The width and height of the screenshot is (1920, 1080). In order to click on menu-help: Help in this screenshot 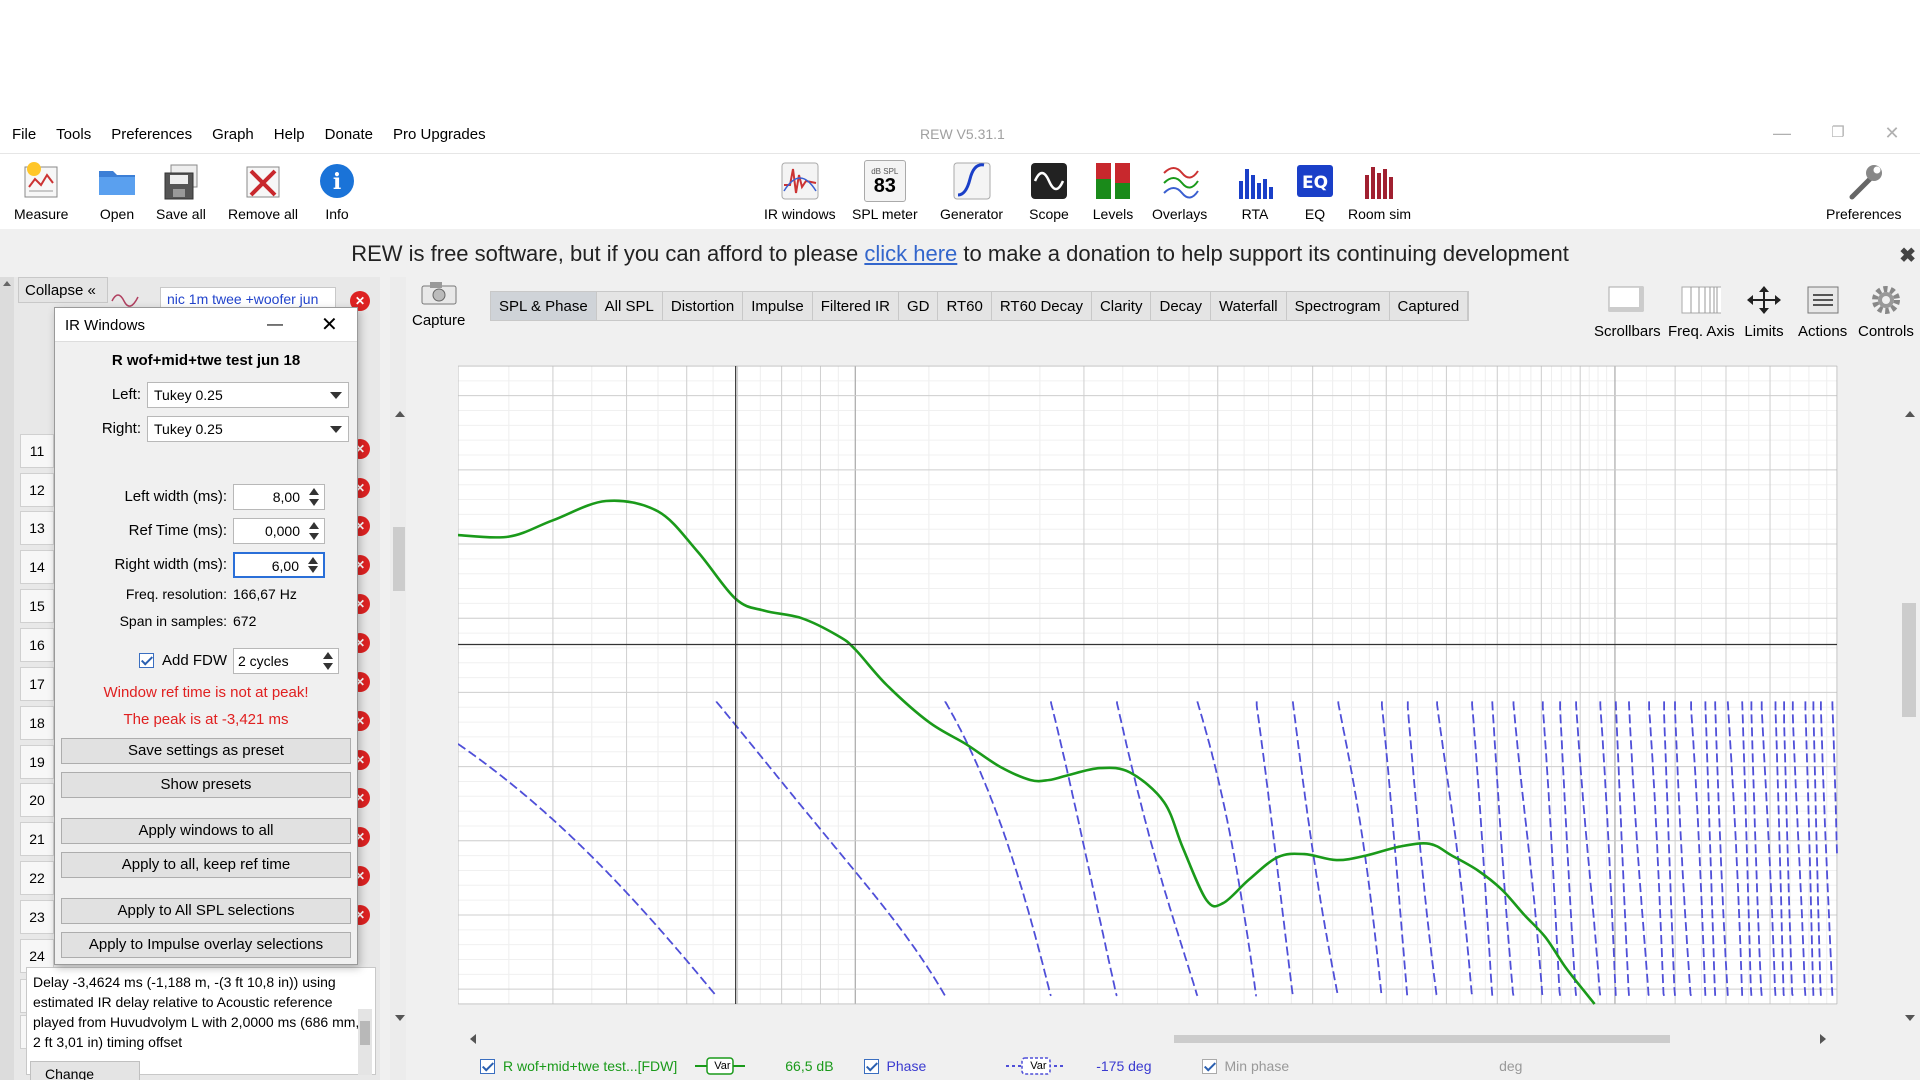, I will do `click(289, 134)`.